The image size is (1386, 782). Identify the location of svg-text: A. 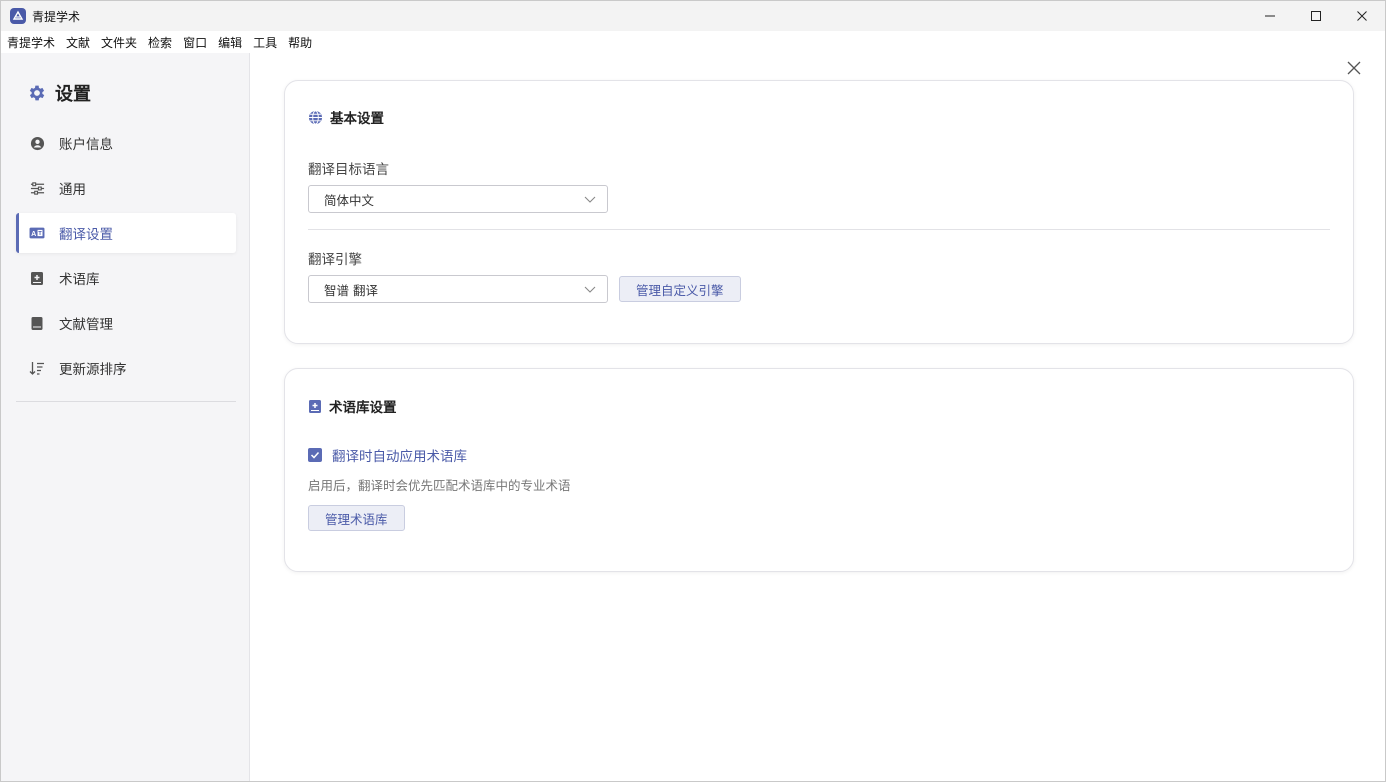
(33, 234).